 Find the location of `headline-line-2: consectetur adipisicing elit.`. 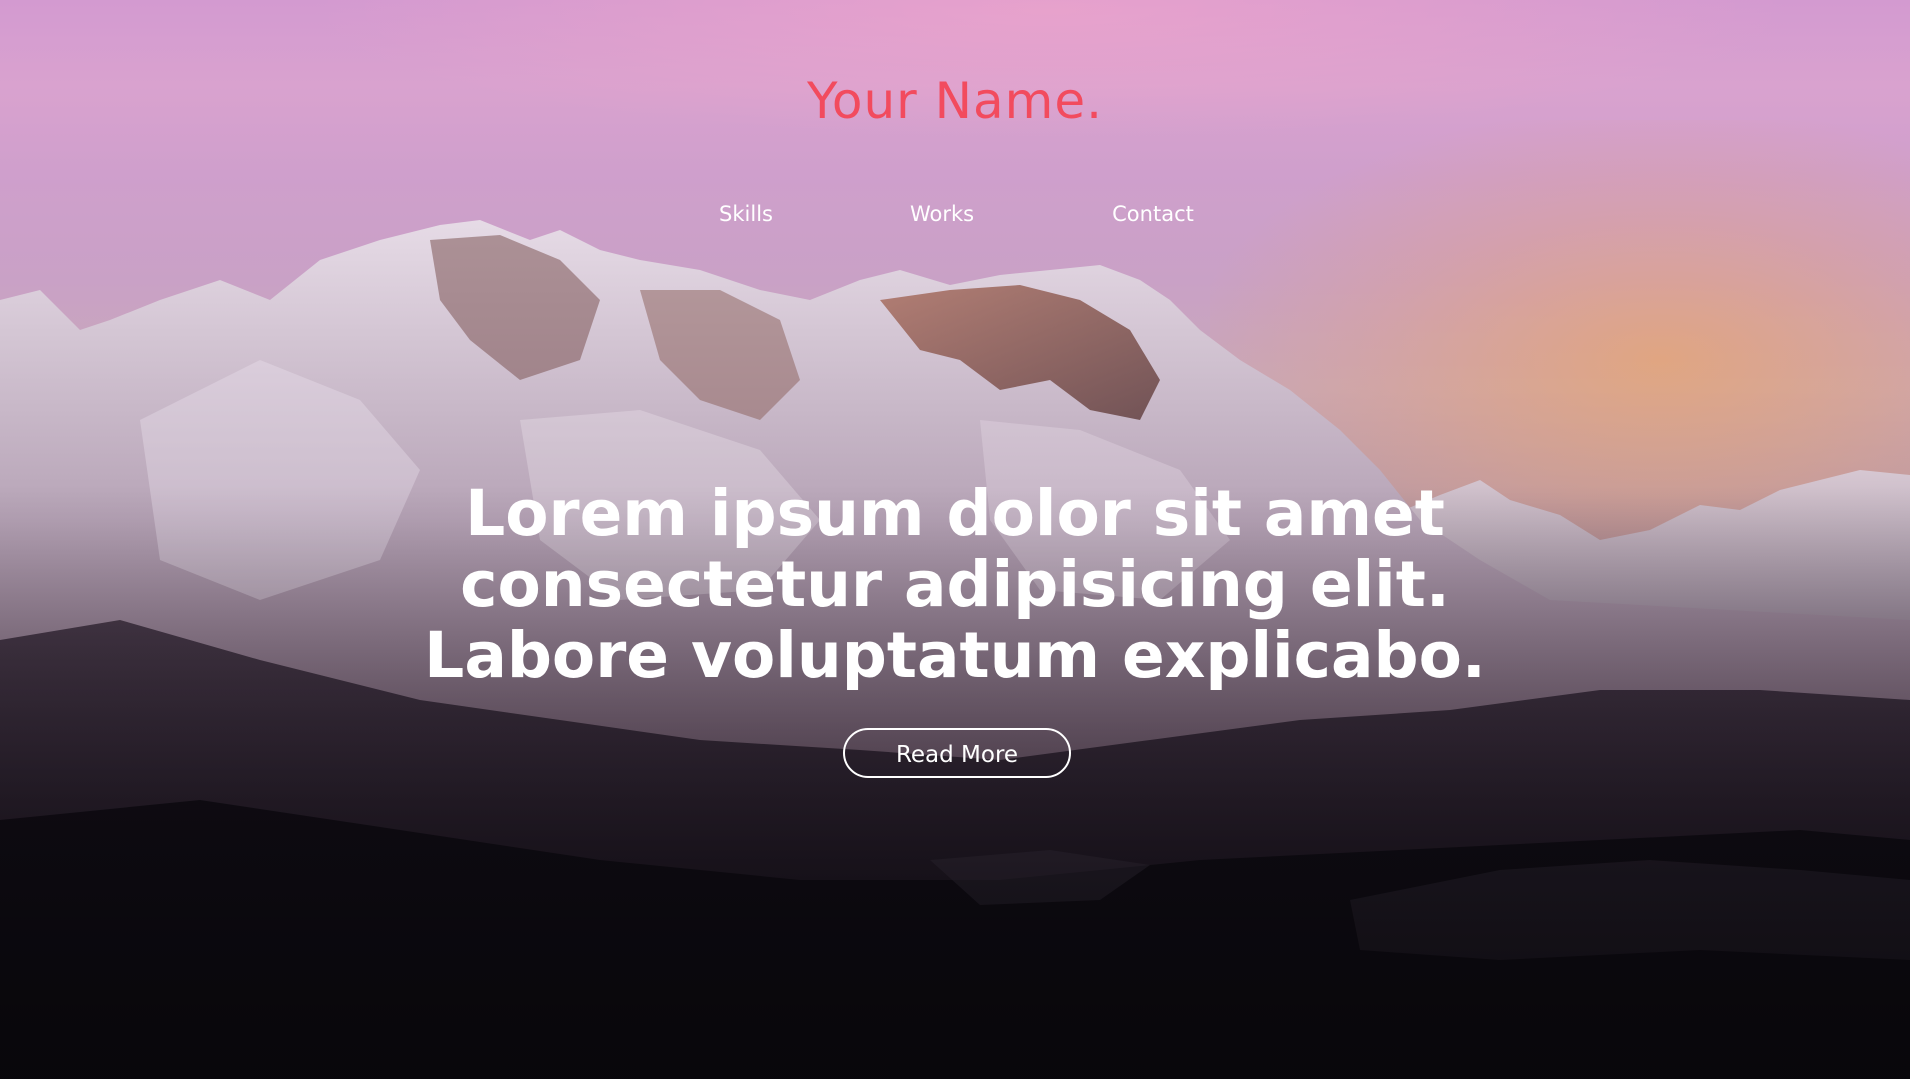

headline-line-2: consectetur adipisicing elit. is located at coordinates (955, 584).